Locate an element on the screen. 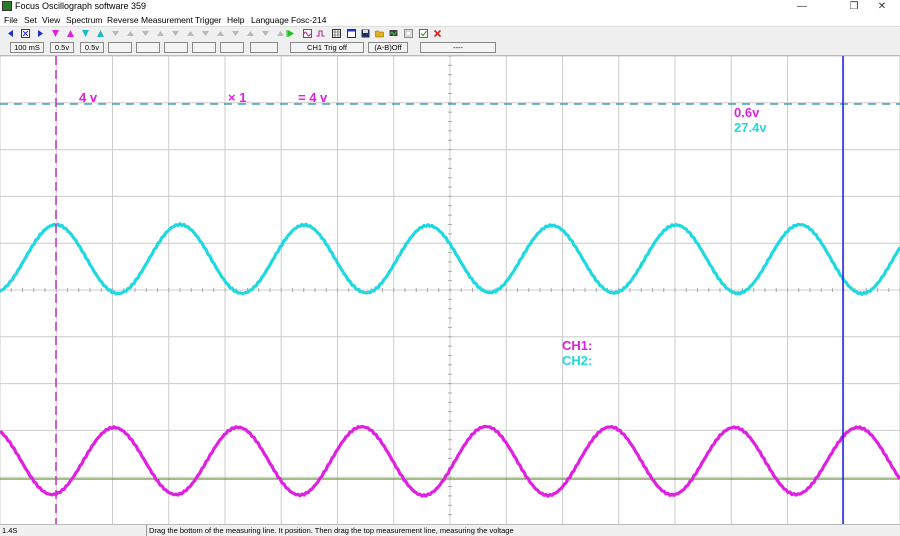  info-field: ---- is located at coordinates (458, 47).